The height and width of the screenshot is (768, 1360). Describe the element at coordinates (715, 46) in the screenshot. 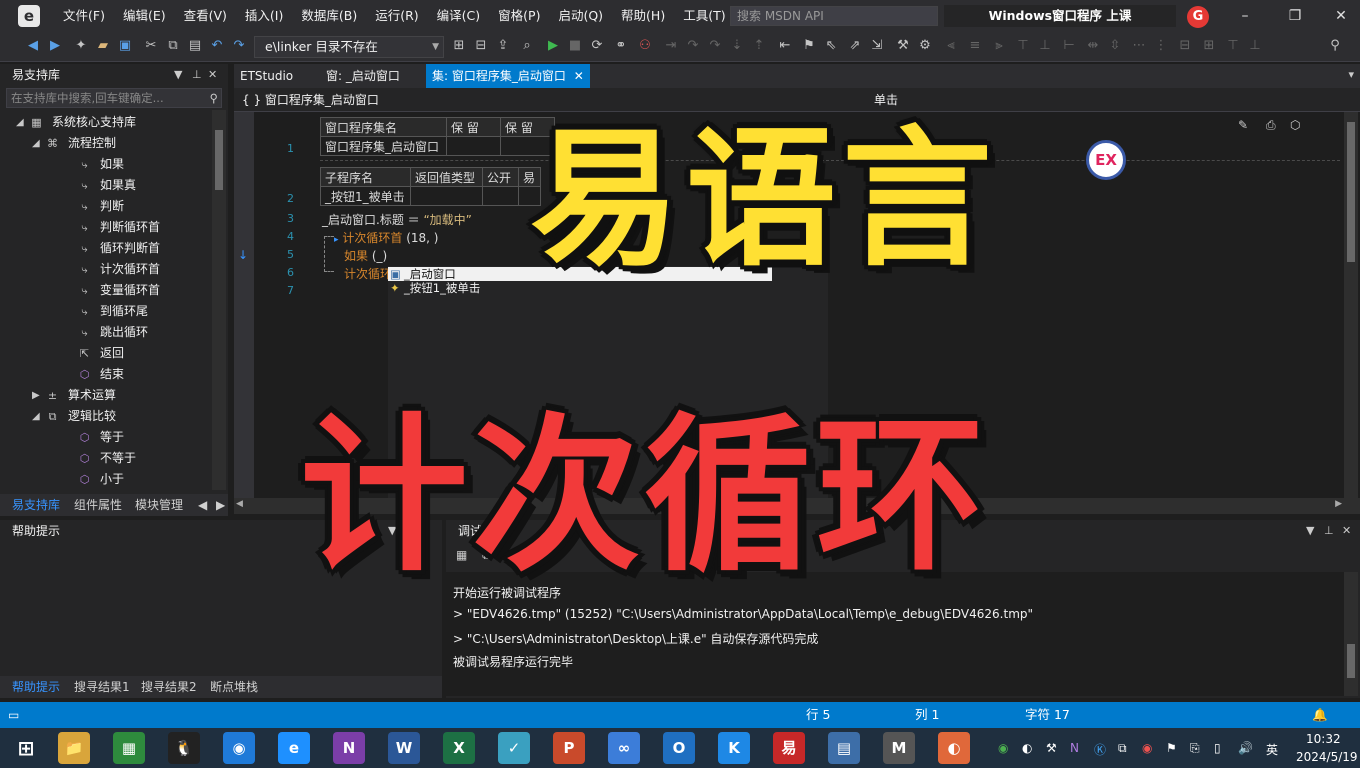

I see `step-out-icon: ↷` at that location.